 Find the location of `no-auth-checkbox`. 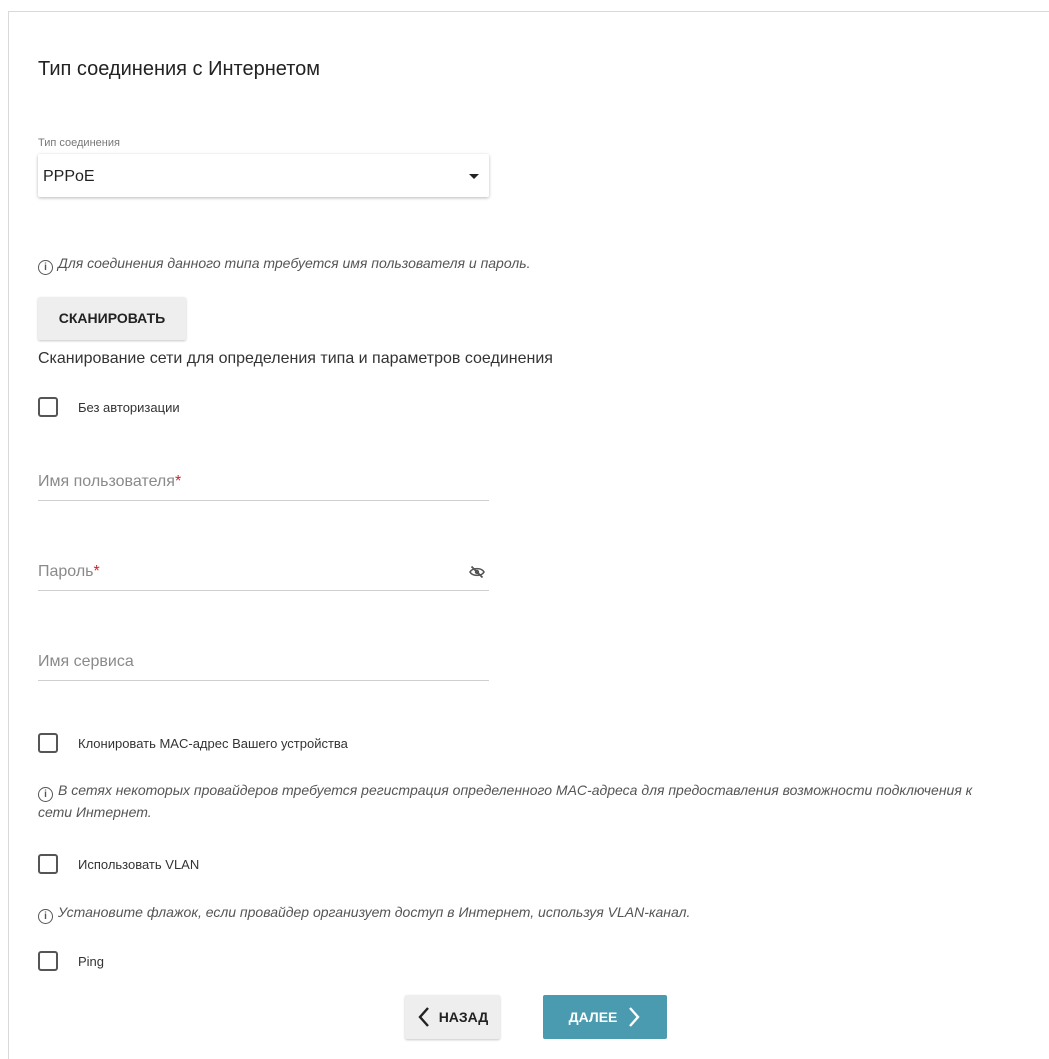

no-auth-checkbox is located at coordinates (48, 407).